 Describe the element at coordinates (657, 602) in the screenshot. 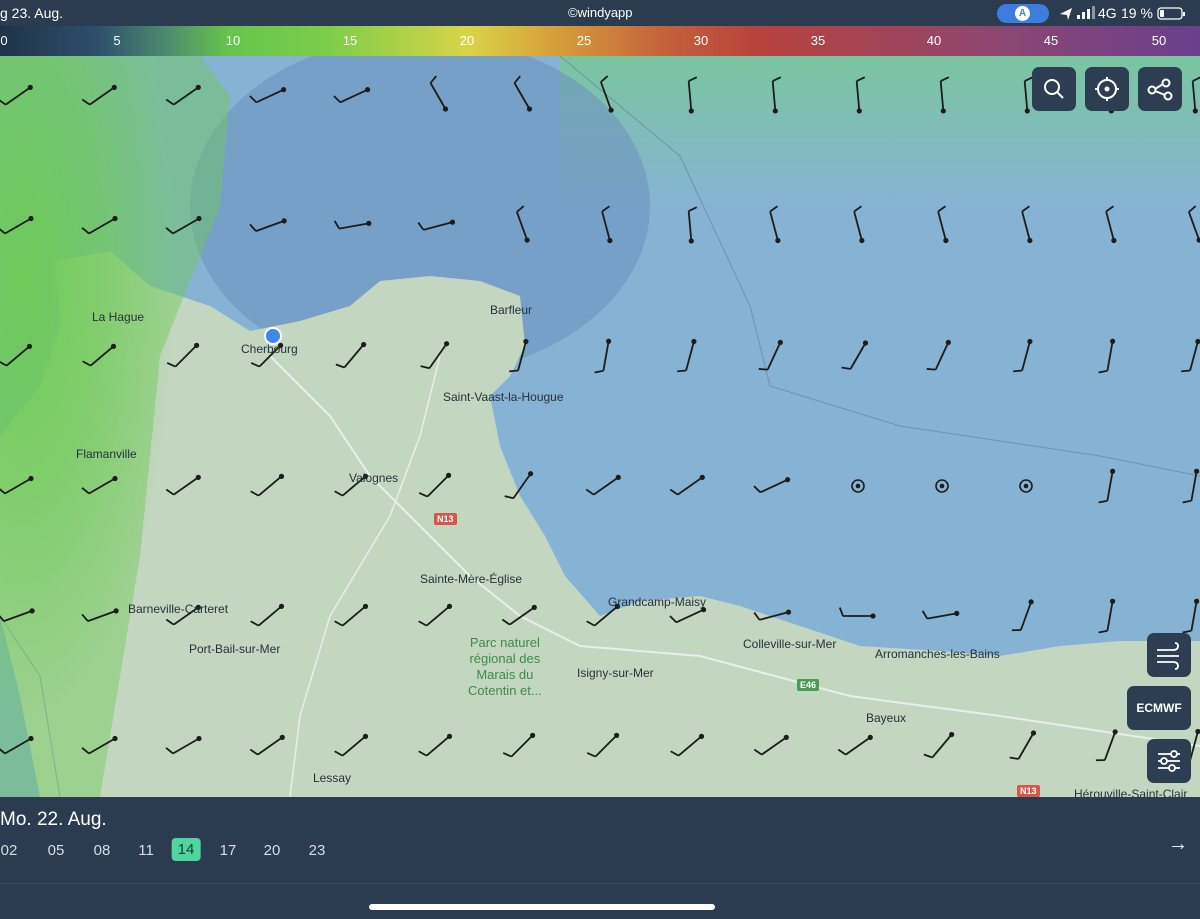

I see `place-label: Grandcamp-Maisy` at that location.